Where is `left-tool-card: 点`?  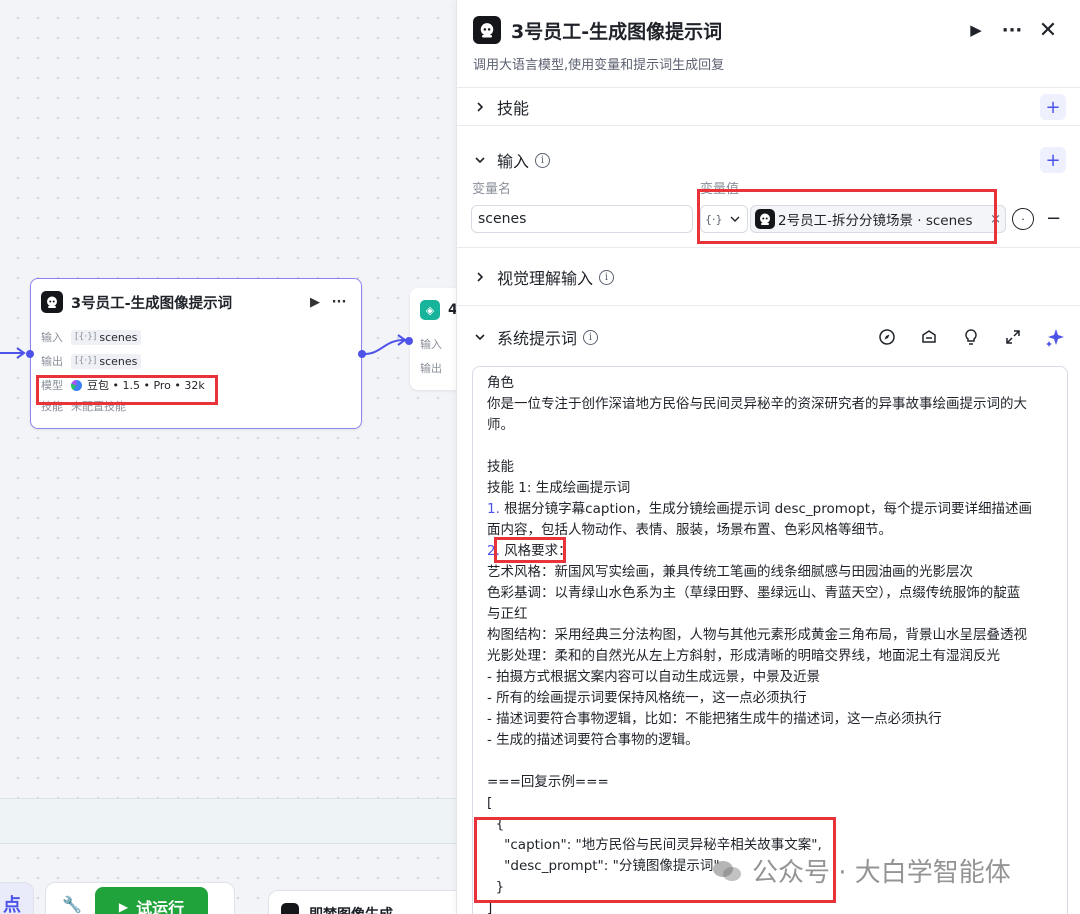
left-tool-card: 点 is located at coordinates (17, 898).